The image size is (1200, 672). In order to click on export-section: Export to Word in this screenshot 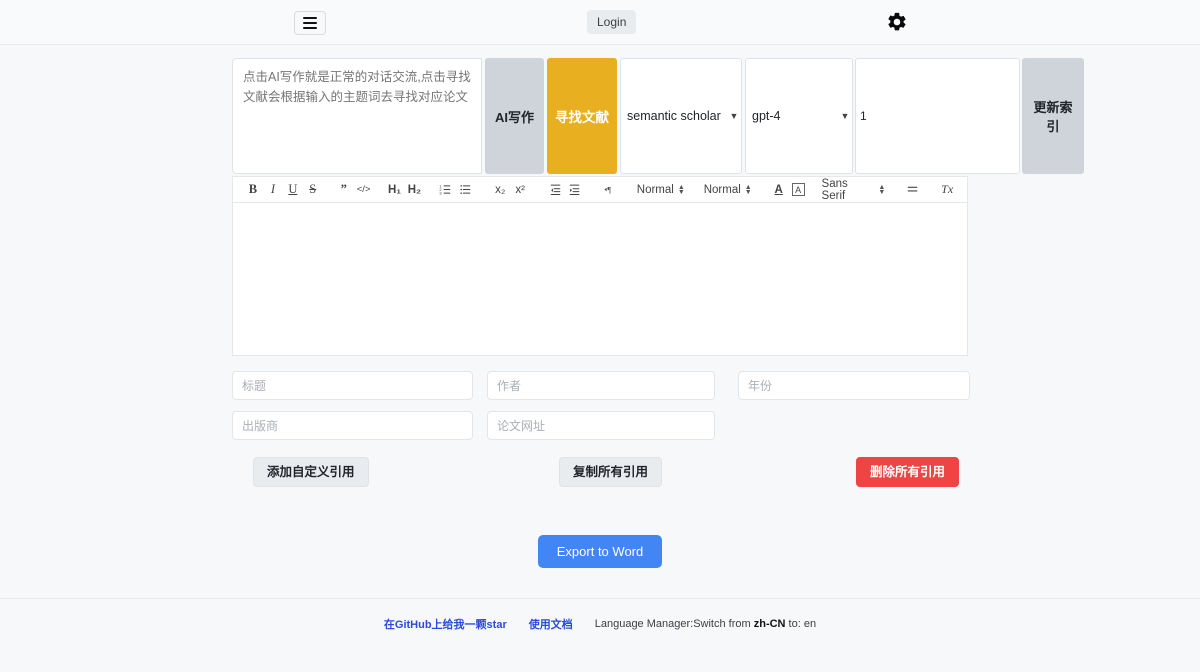, I will do `click(600, 551)`.